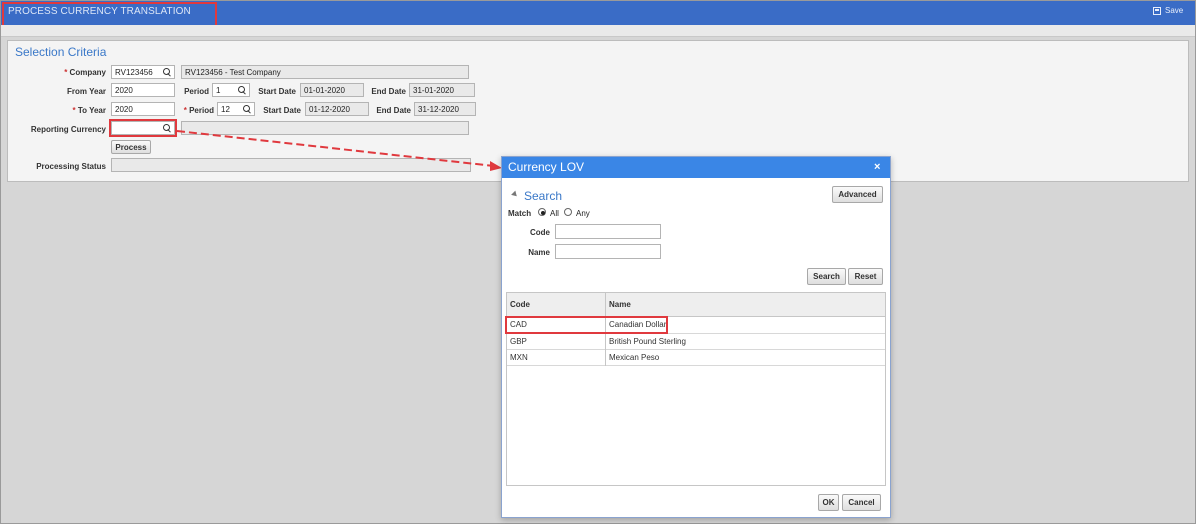 The width and height of the screenshot is (1196, 524). I want to click on name-label: Name, so click(539, 252).